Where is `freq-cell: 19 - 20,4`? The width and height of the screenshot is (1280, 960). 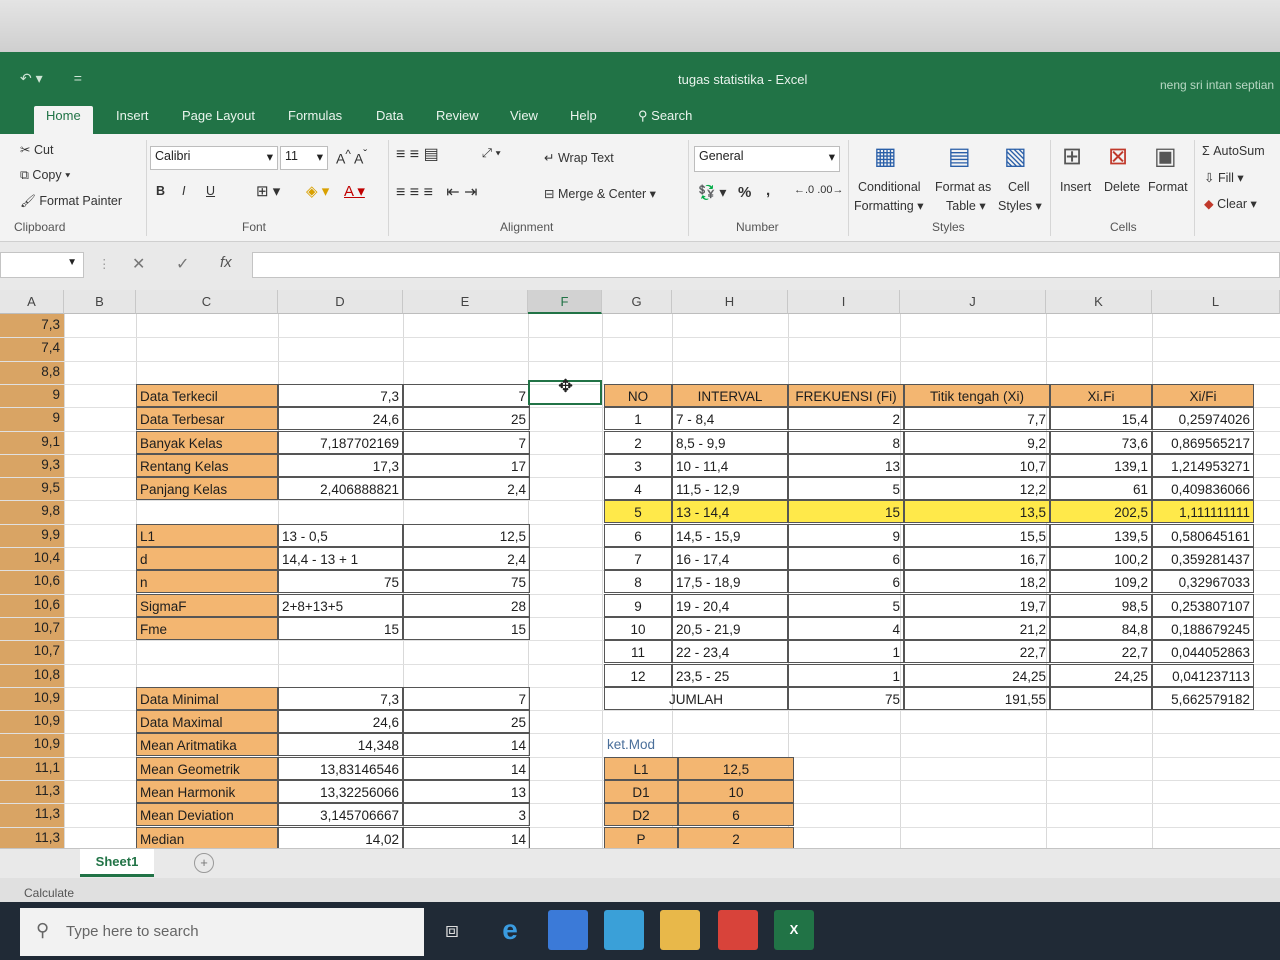
freq-cell: 19 - 20,4 is located at coordinates (730, 605).